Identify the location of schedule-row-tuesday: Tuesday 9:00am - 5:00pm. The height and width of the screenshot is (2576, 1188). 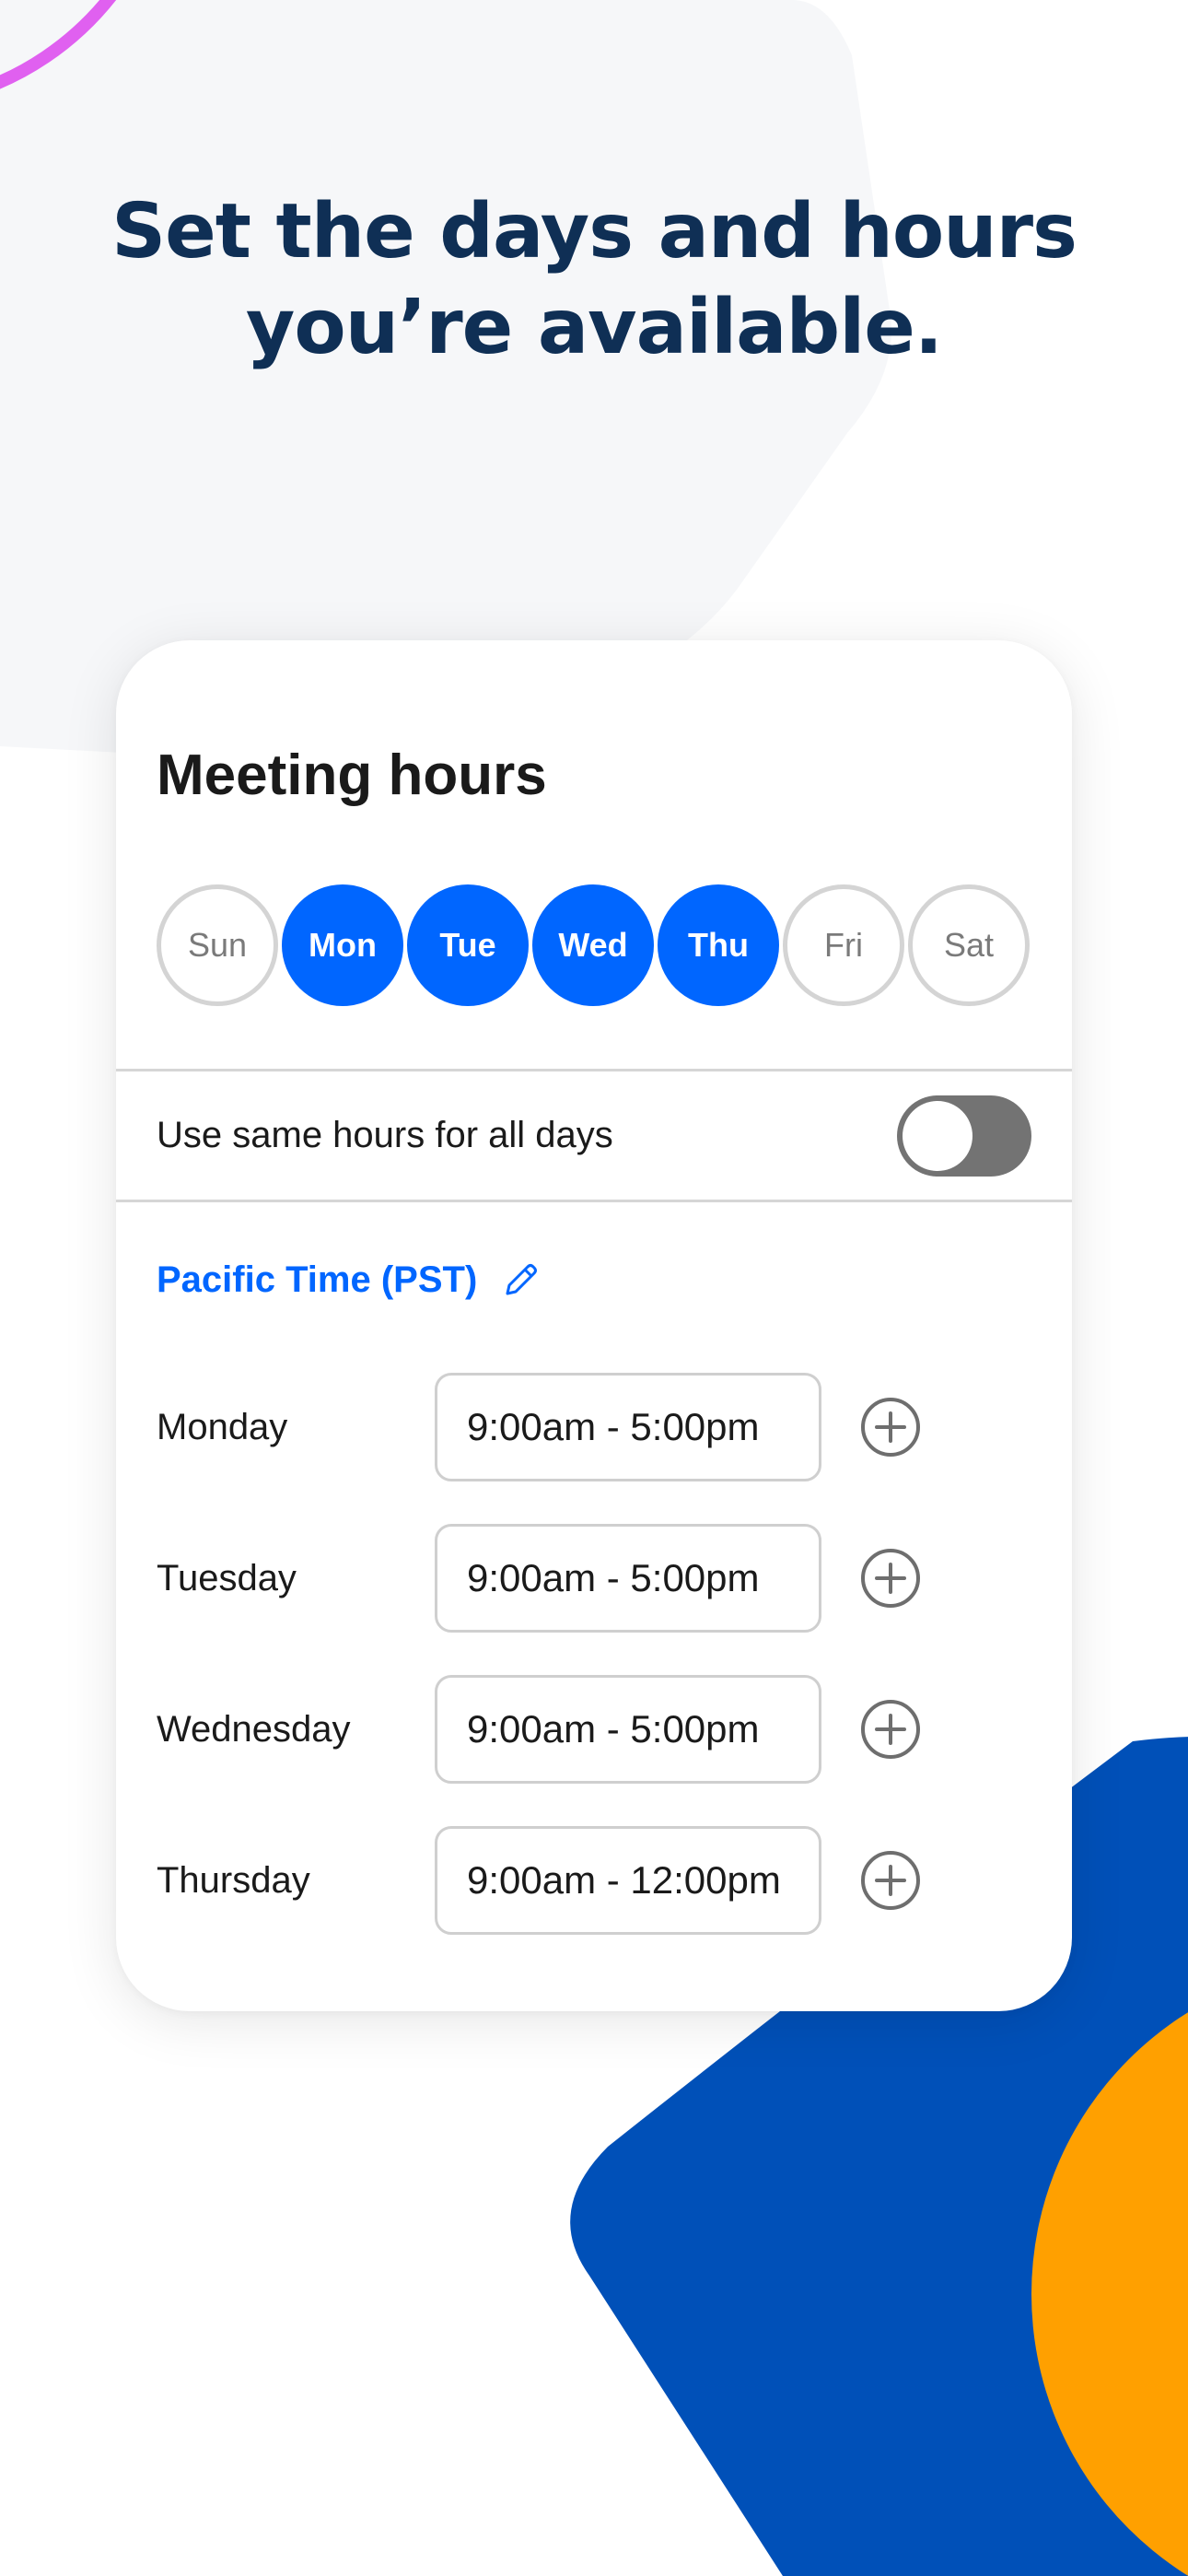
(571, 1578).